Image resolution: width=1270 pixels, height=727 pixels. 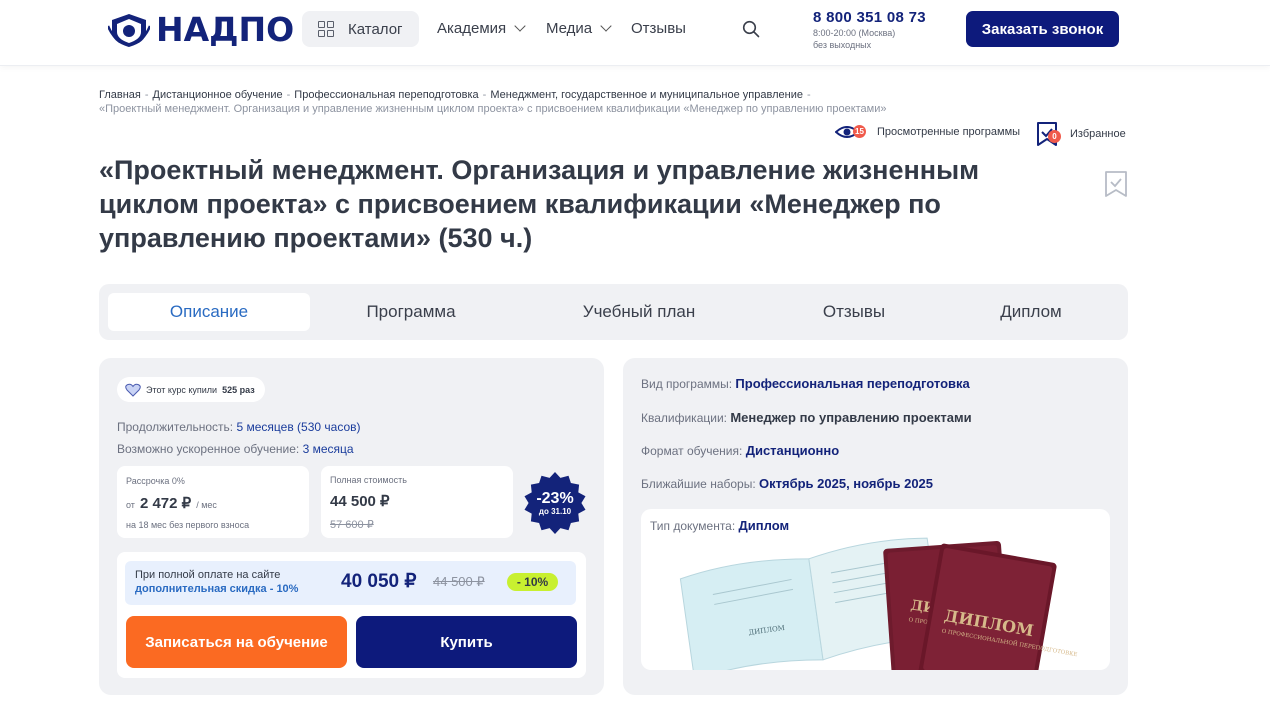 What do you see at coordinates (1098, 134) in the screenshot?
I see `favorites-label: Избранное` at bounding box center [1098, 134].